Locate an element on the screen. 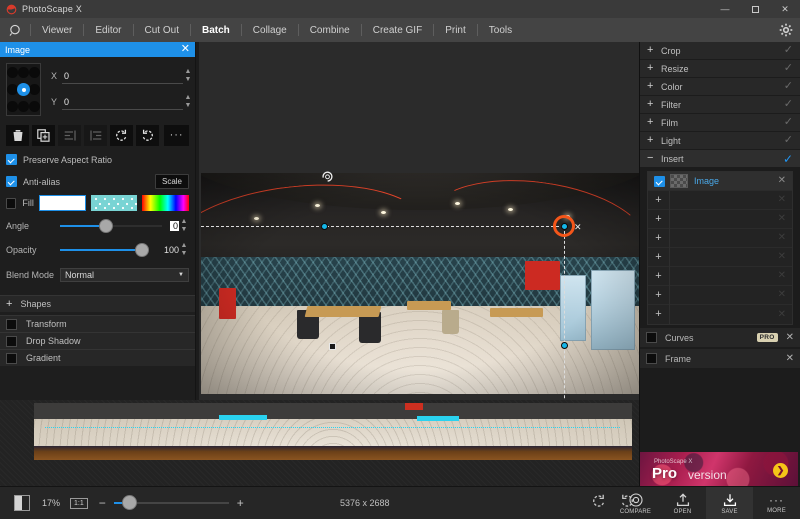 The image size is (800, 519). duplicate-icon is located at coordinates (44, 135).